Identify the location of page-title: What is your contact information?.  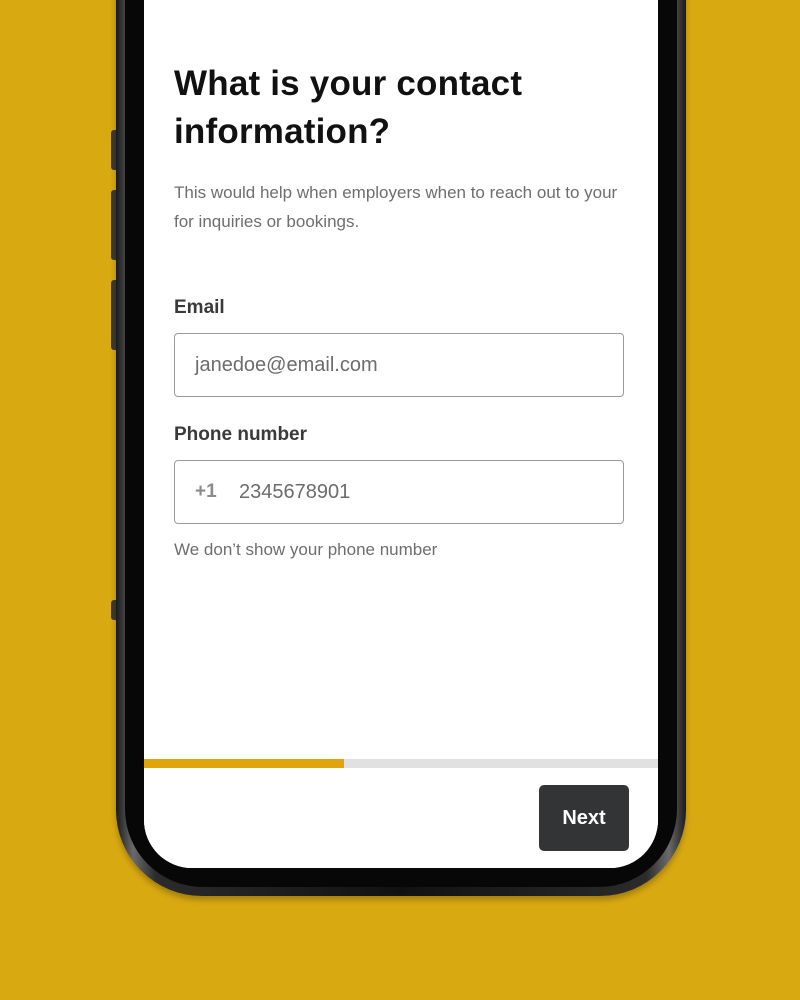
(348, 107).